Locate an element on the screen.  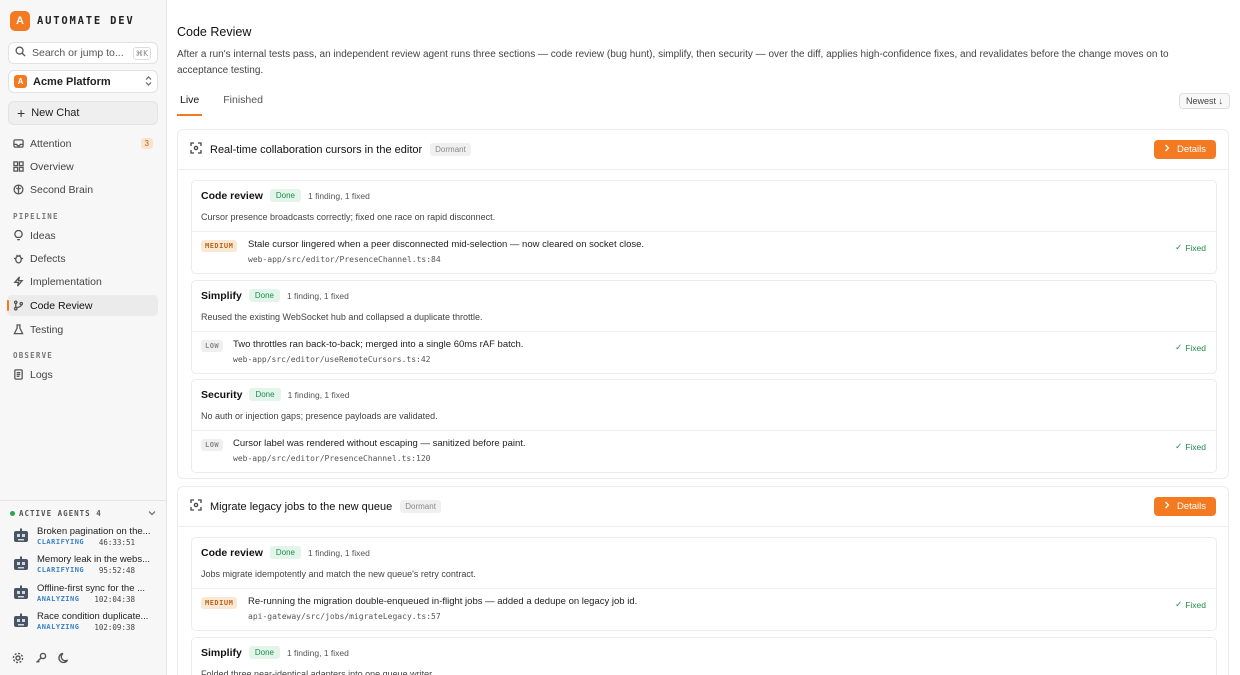
details-label: Details is located at coordinates (1191, 149).